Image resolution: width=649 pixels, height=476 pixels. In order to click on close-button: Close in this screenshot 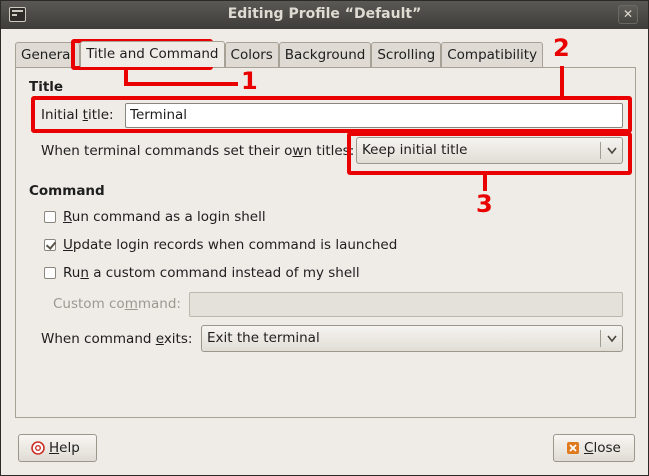, I will do `click(594, 448)`.